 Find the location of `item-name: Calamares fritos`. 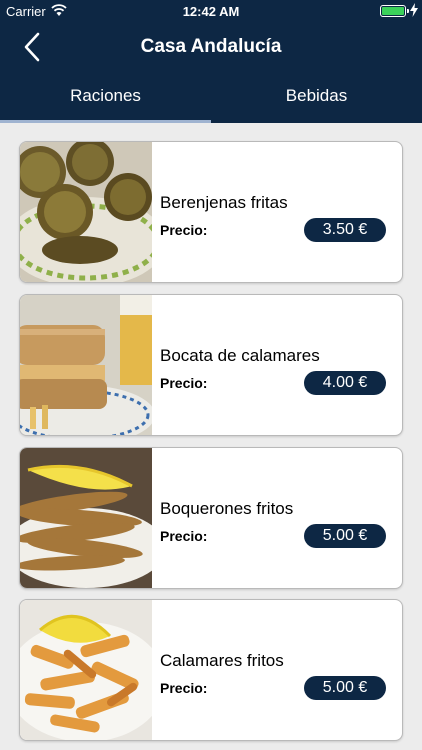

item-name: Calamares fritos is located at coordinates (222, 660).